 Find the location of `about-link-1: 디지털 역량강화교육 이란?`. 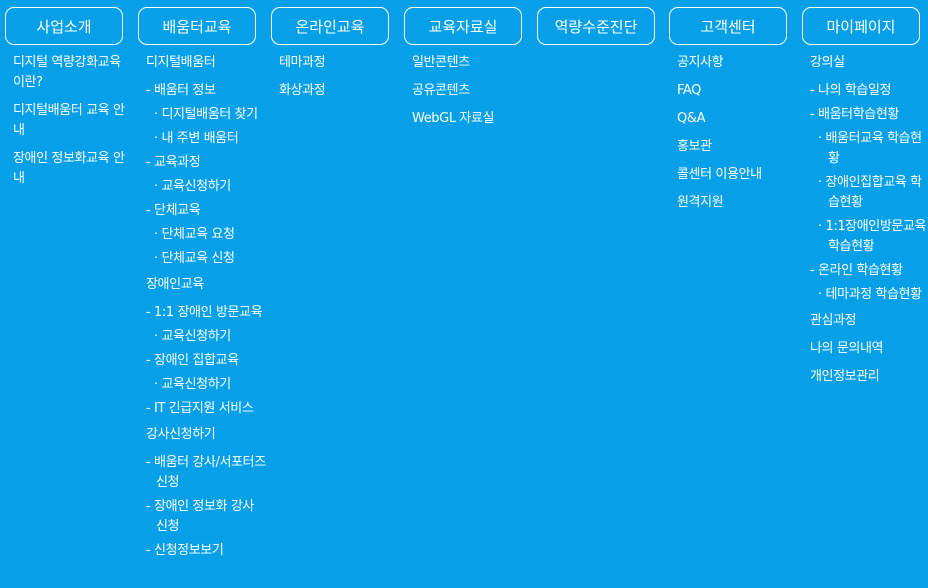

about-link-1: 디지털 역량강화교육 이란? is located at coordinates (69, 73).